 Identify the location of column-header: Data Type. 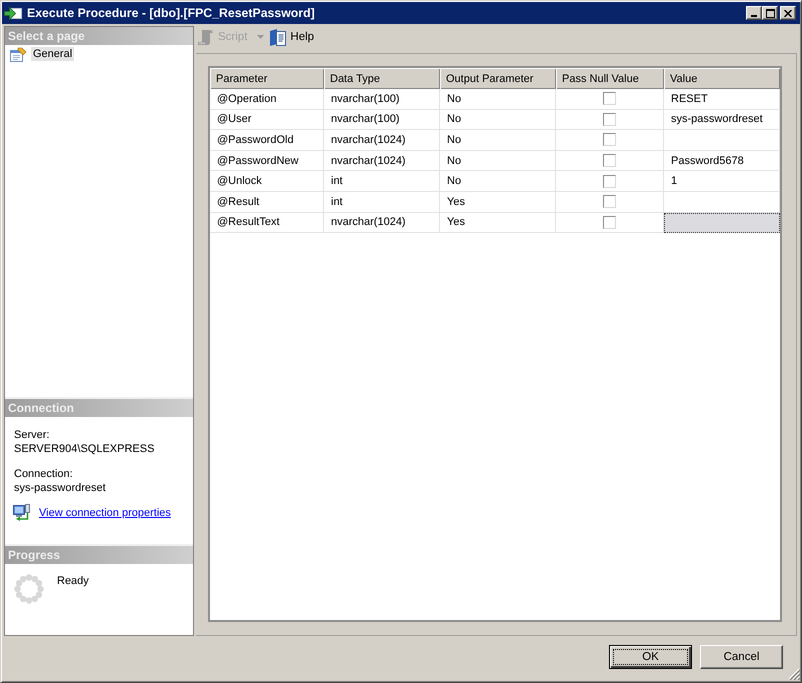
(382, 78).